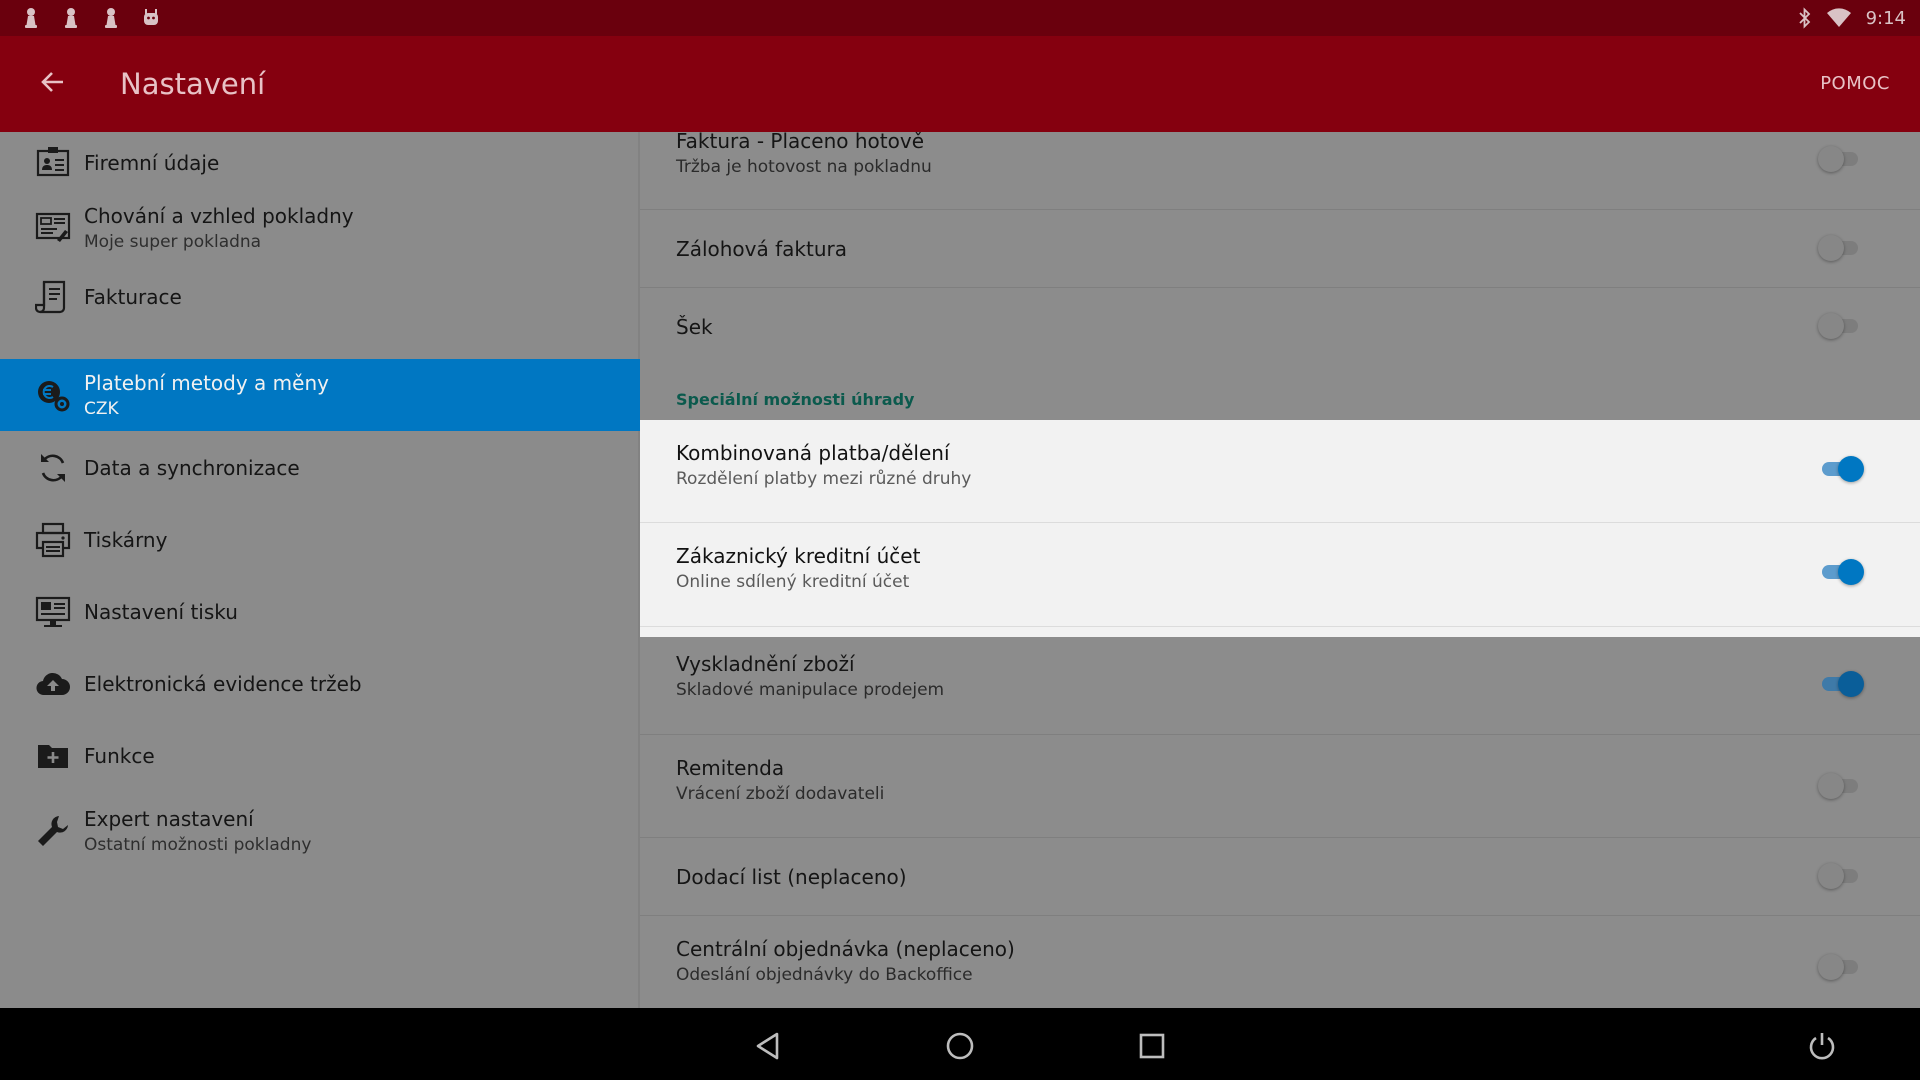 The height and width of the screenshot is (1080, 1920). What do you see at coordinates (960, 18) in the screenshot?
I see `status-bar: 9:14` at bounding box center [960, 18].